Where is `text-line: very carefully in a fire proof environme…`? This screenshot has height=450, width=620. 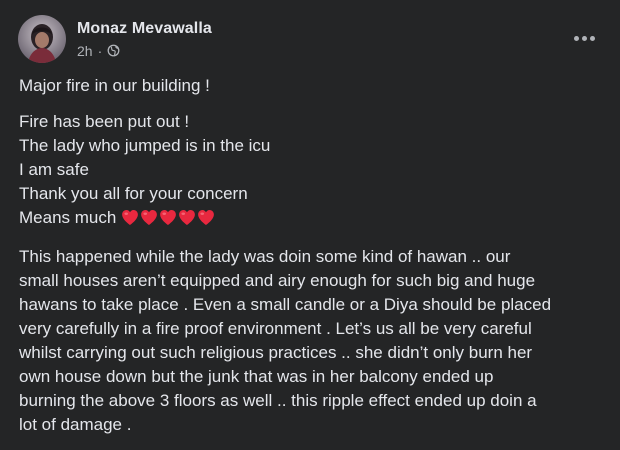 text-line: very carefully in a fire proof environme… is located at coordinates (275, 328).